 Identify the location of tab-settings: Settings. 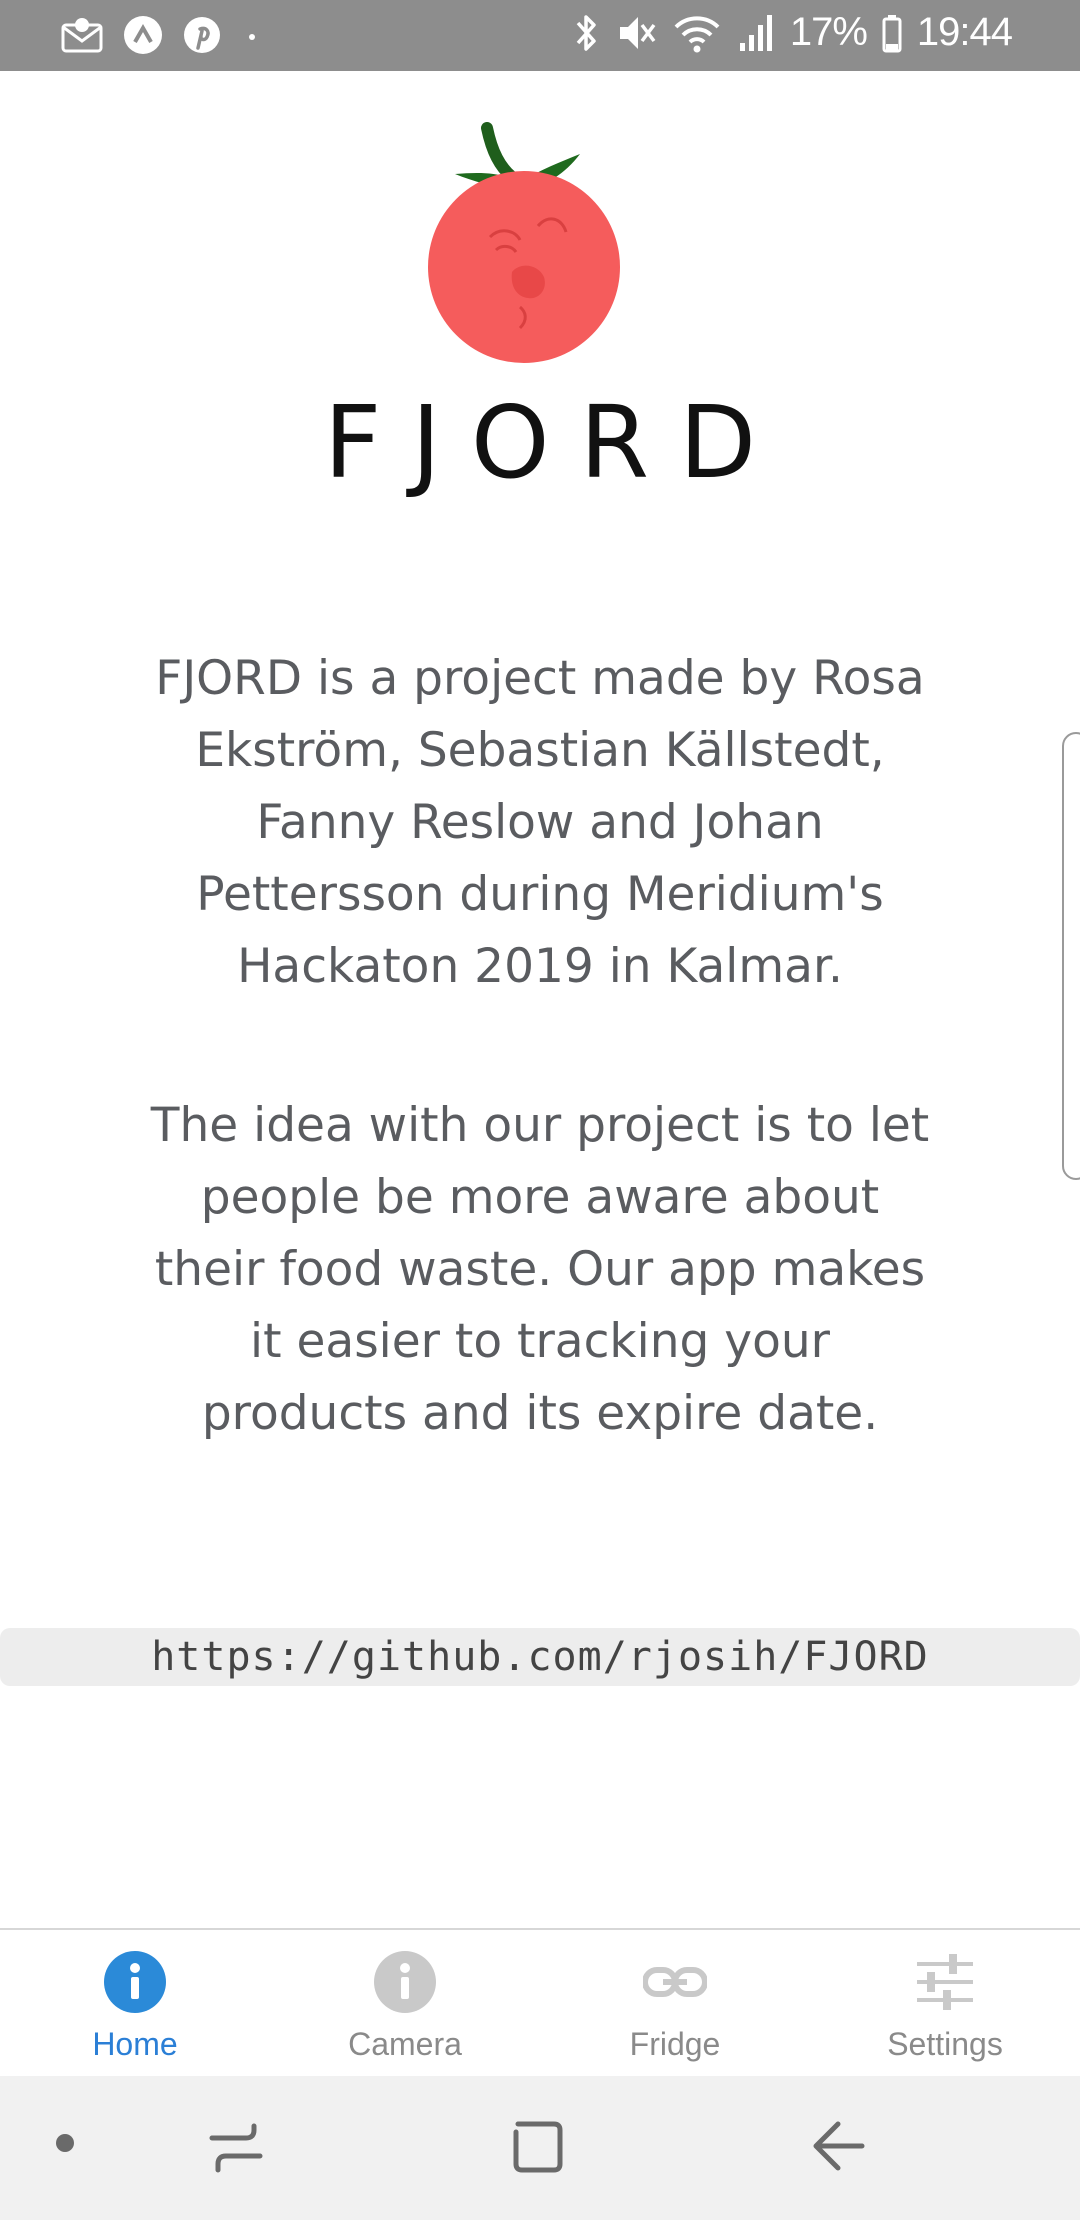
(945, 2004).